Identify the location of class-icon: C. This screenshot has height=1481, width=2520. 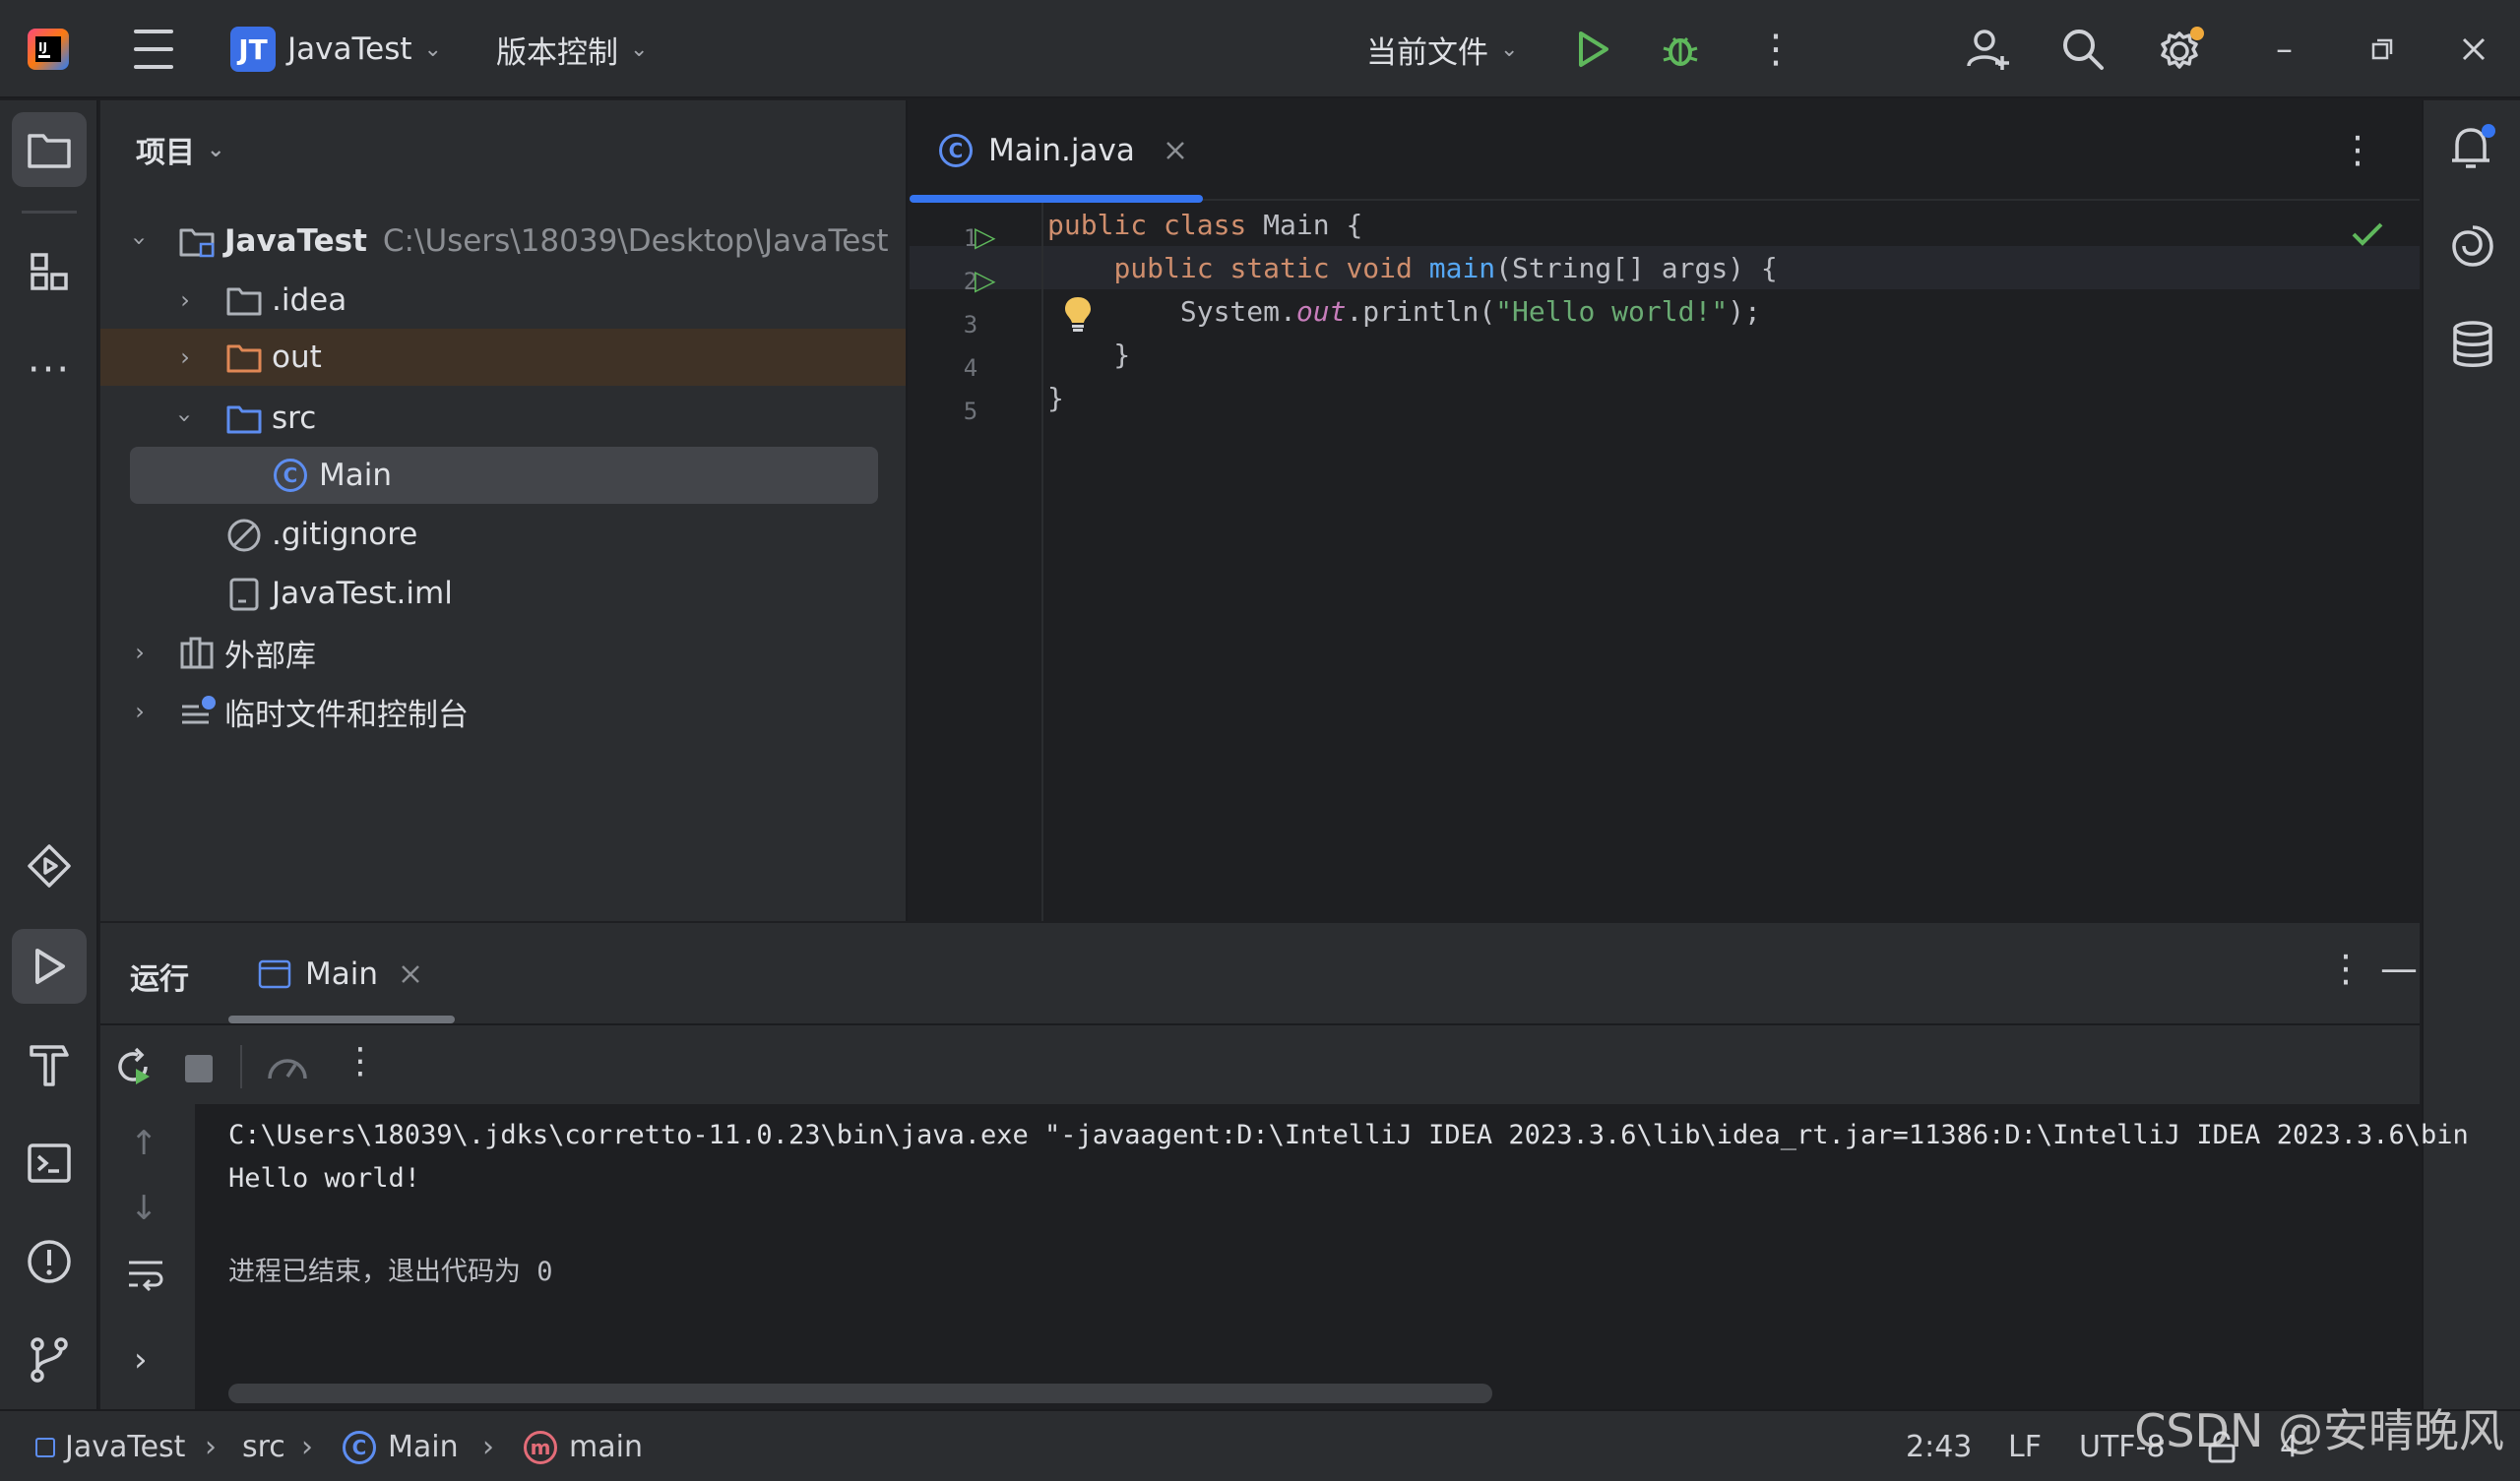
(359, 1447).